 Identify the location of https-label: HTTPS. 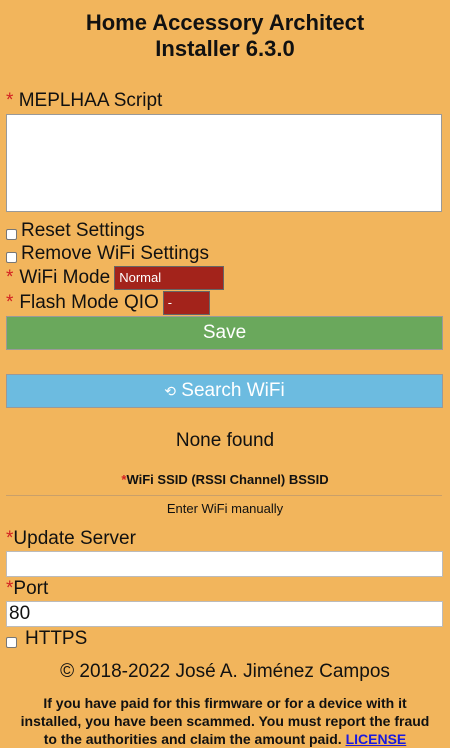
(56, 638).